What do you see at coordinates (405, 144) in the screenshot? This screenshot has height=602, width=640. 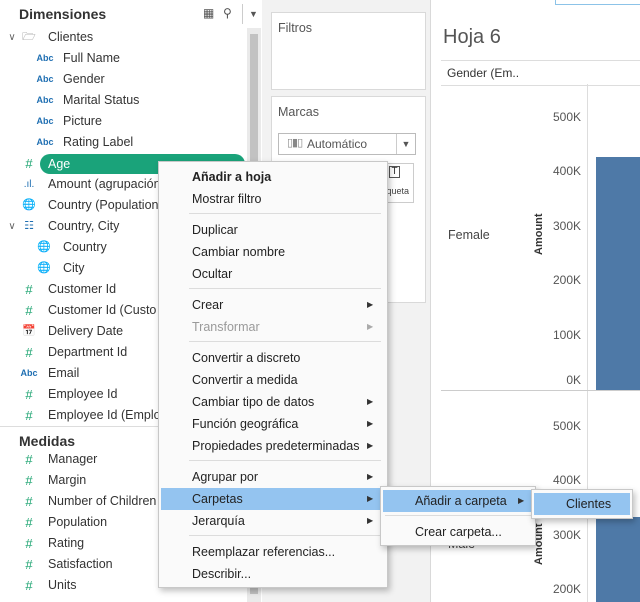 I see `chevron-down-icon: ▼` at bounding box center [405, 144].